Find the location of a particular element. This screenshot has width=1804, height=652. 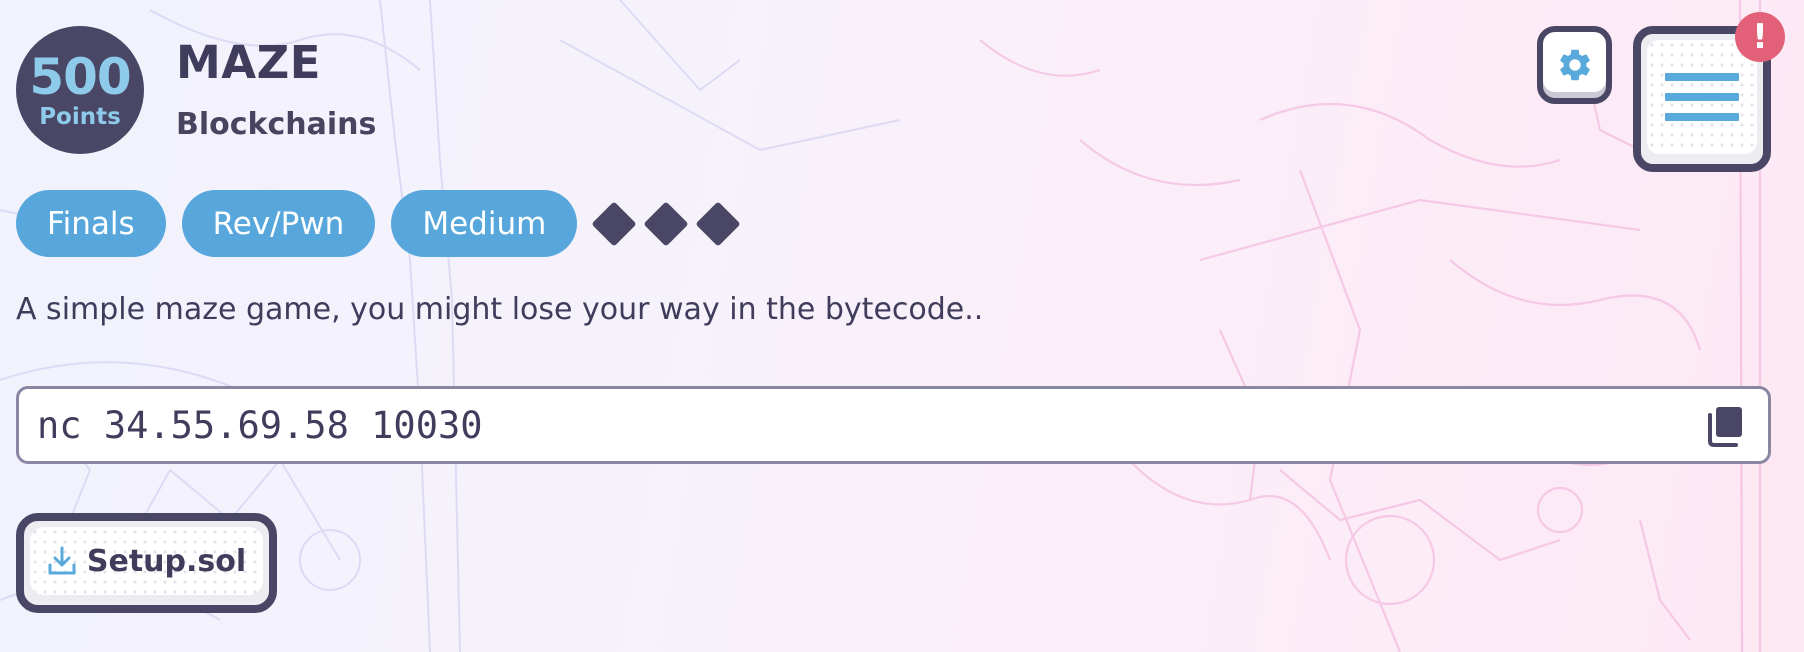

connection-field: nc 34.55.69.58 10030 is located at coordinates (893, 425).